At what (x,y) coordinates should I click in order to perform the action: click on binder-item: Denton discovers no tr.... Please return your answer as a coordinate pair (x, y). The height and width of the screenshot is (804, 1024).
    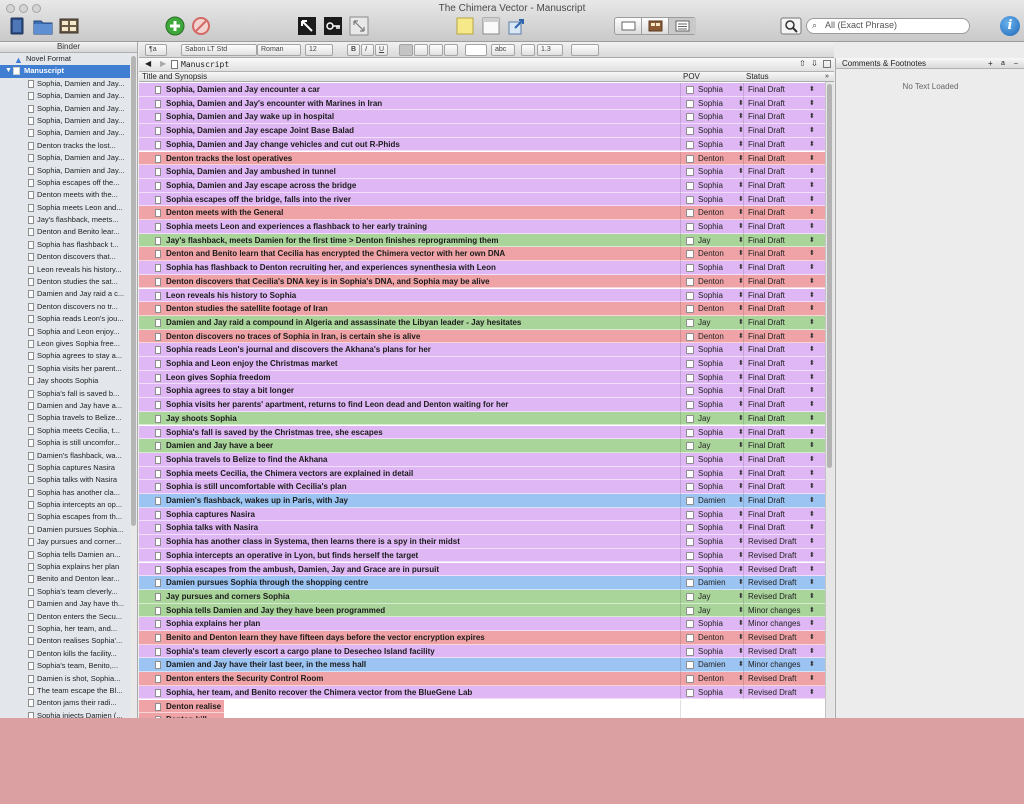
    Looking at the image, I should click on (68, 307).